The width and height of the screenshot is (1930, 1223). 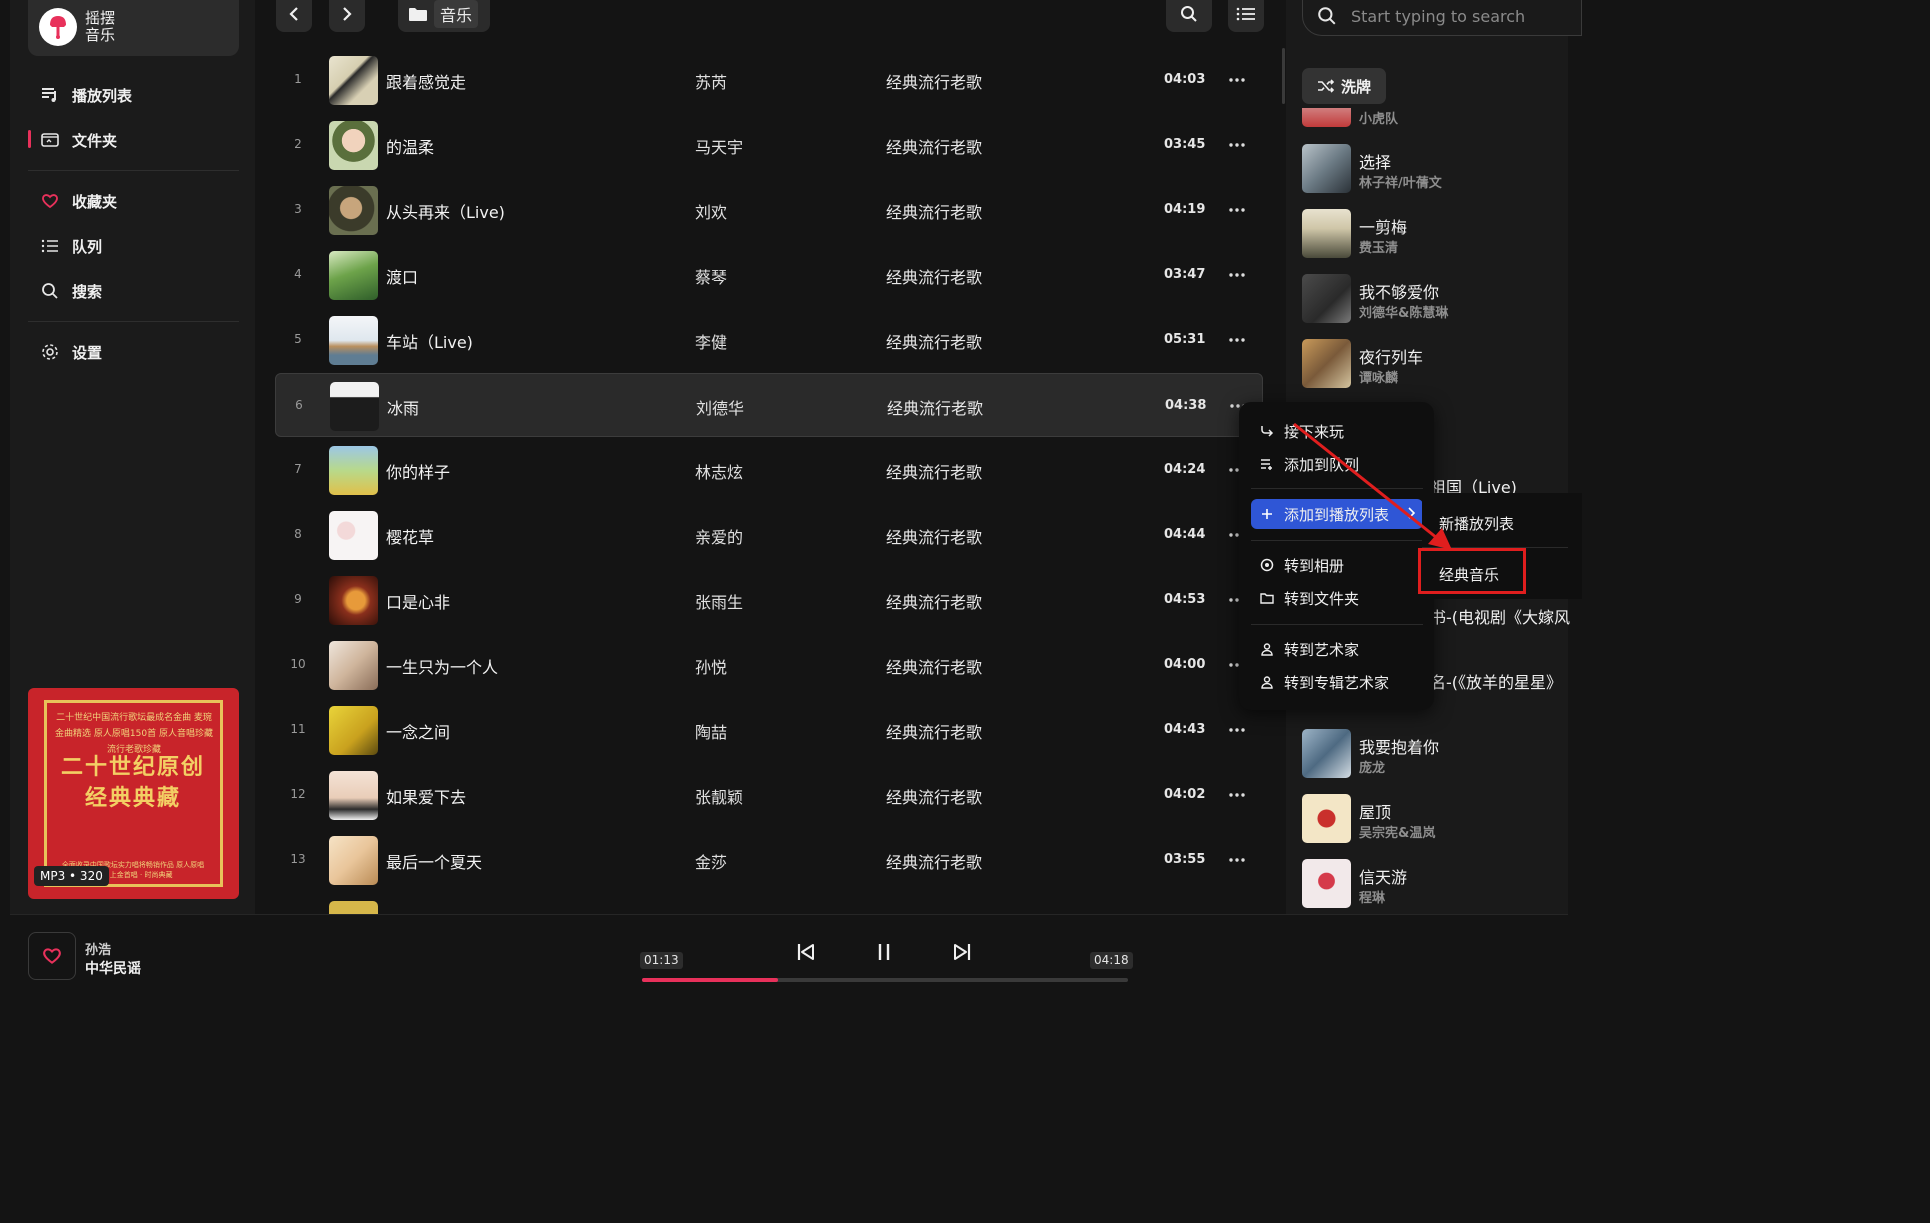 I want to click on forward-button, so click(x=347, y=16).